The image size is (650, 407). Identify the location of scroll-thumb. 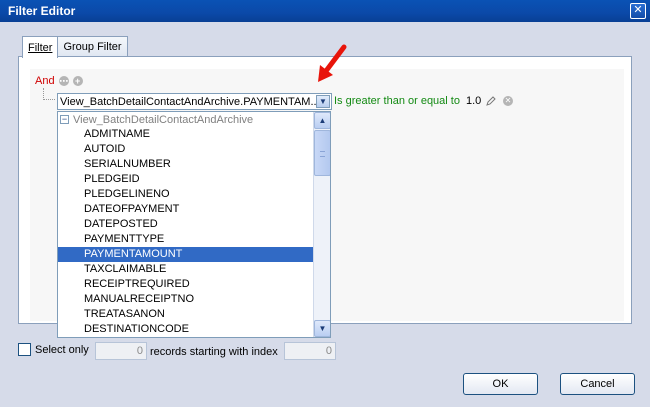
(322, 153).